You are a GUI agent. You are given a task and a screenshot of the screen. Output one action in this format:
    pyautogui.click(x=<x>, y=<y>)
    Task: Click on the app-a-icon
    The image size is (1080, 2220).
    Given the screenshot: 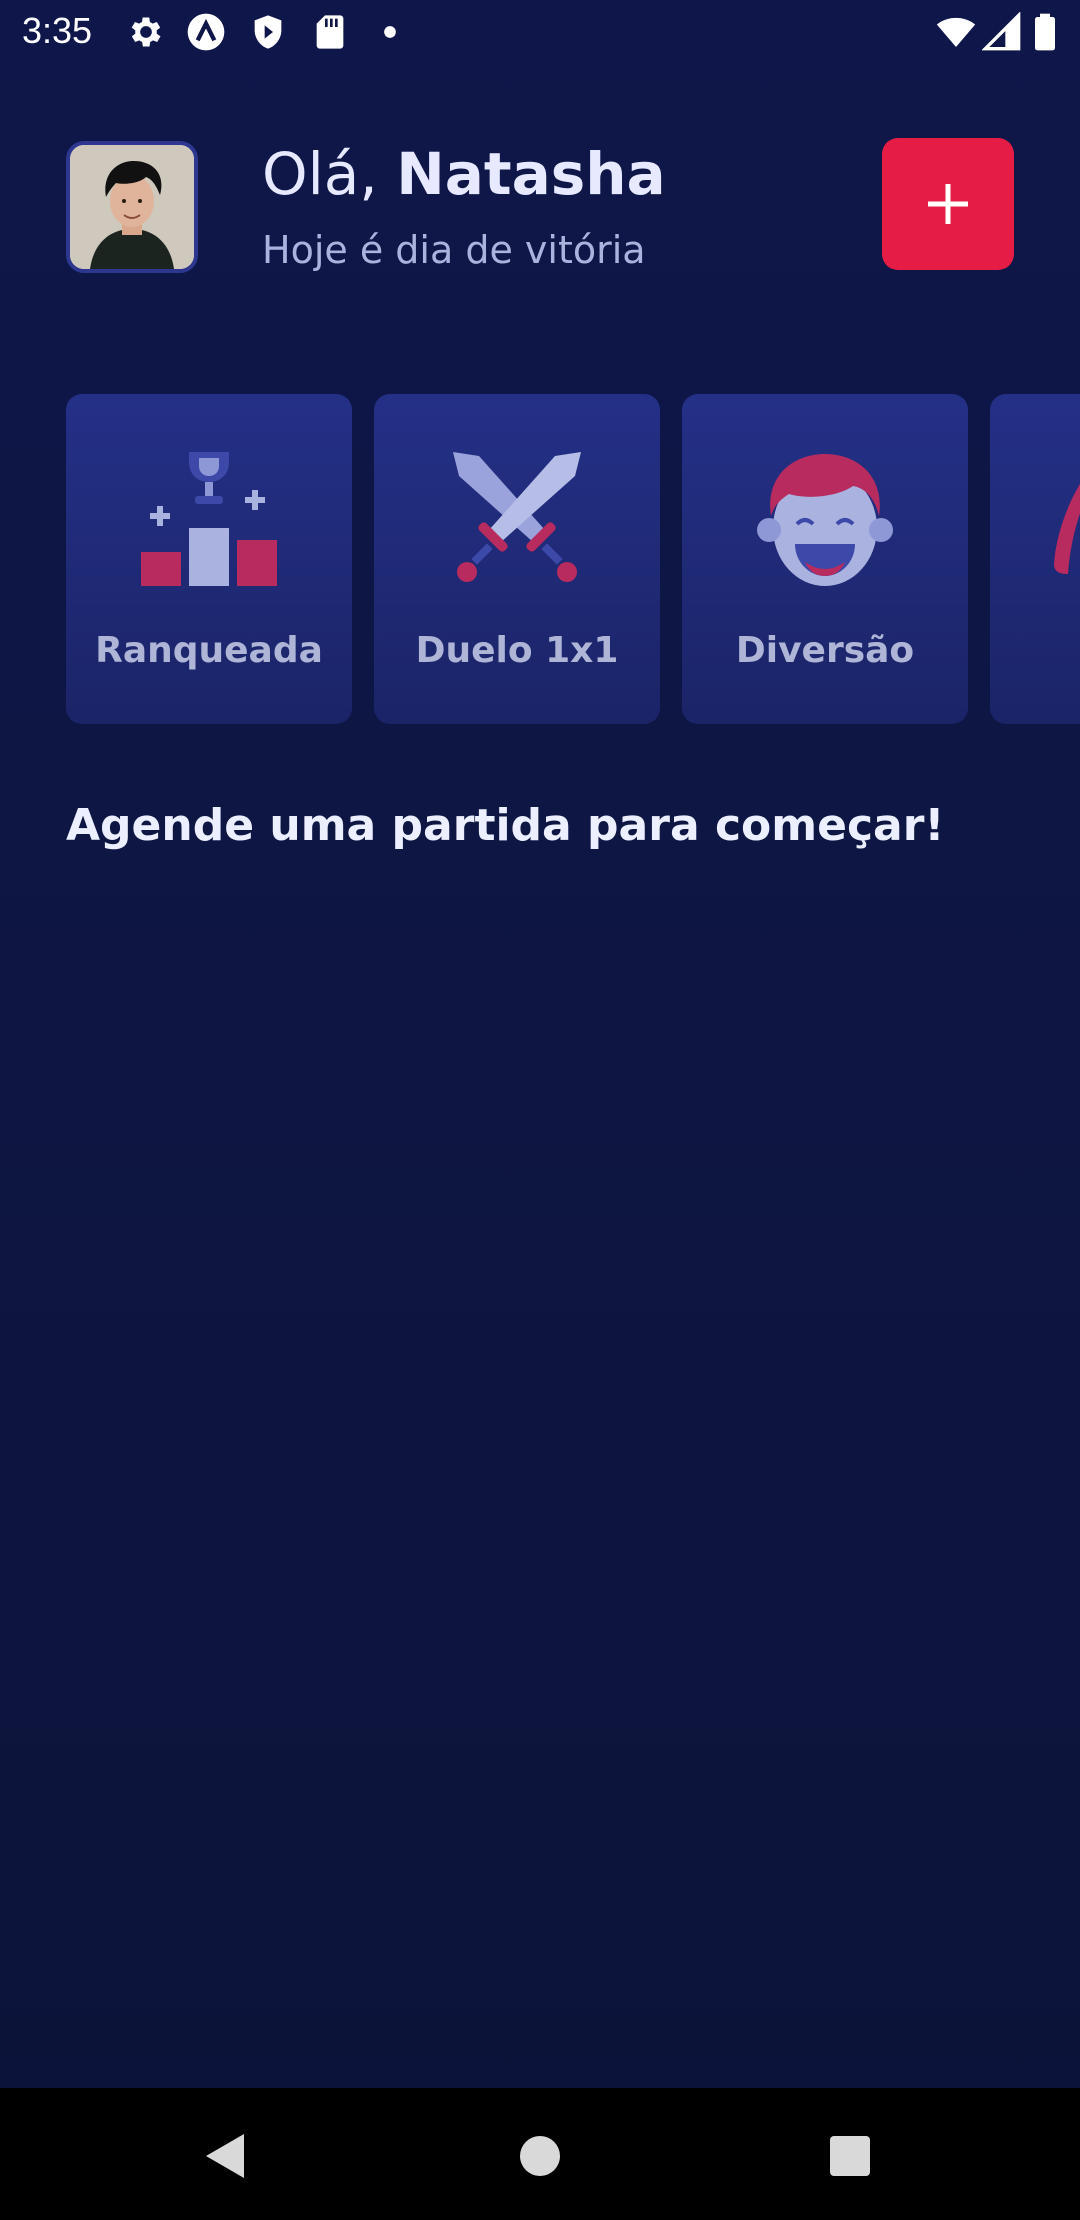 What is the action you would take?
    pyautogui.click(x=206, y=32)
    